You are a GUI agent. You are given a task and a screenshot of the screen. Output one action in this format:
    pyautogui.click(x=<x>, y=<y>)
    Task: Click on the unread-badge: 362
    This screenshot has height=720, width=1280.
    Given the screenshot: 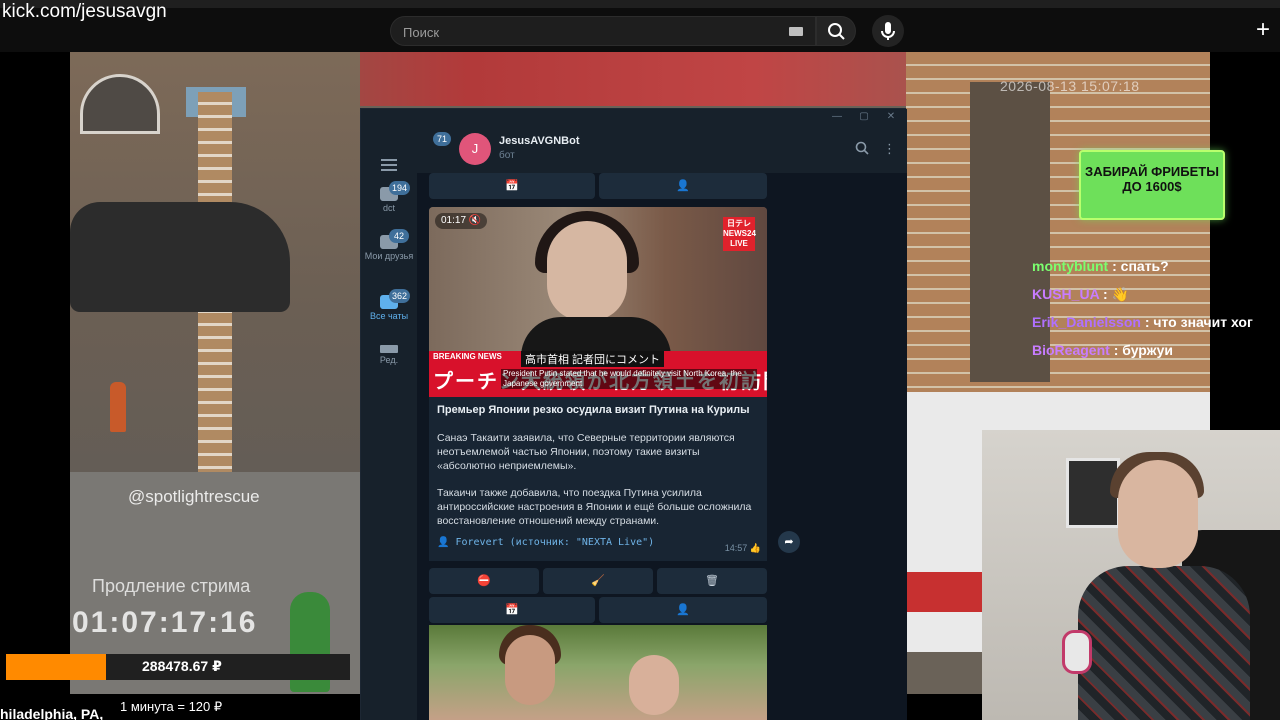 What is the action you would take?
    pyautogui.click(x=400, y=296)
    